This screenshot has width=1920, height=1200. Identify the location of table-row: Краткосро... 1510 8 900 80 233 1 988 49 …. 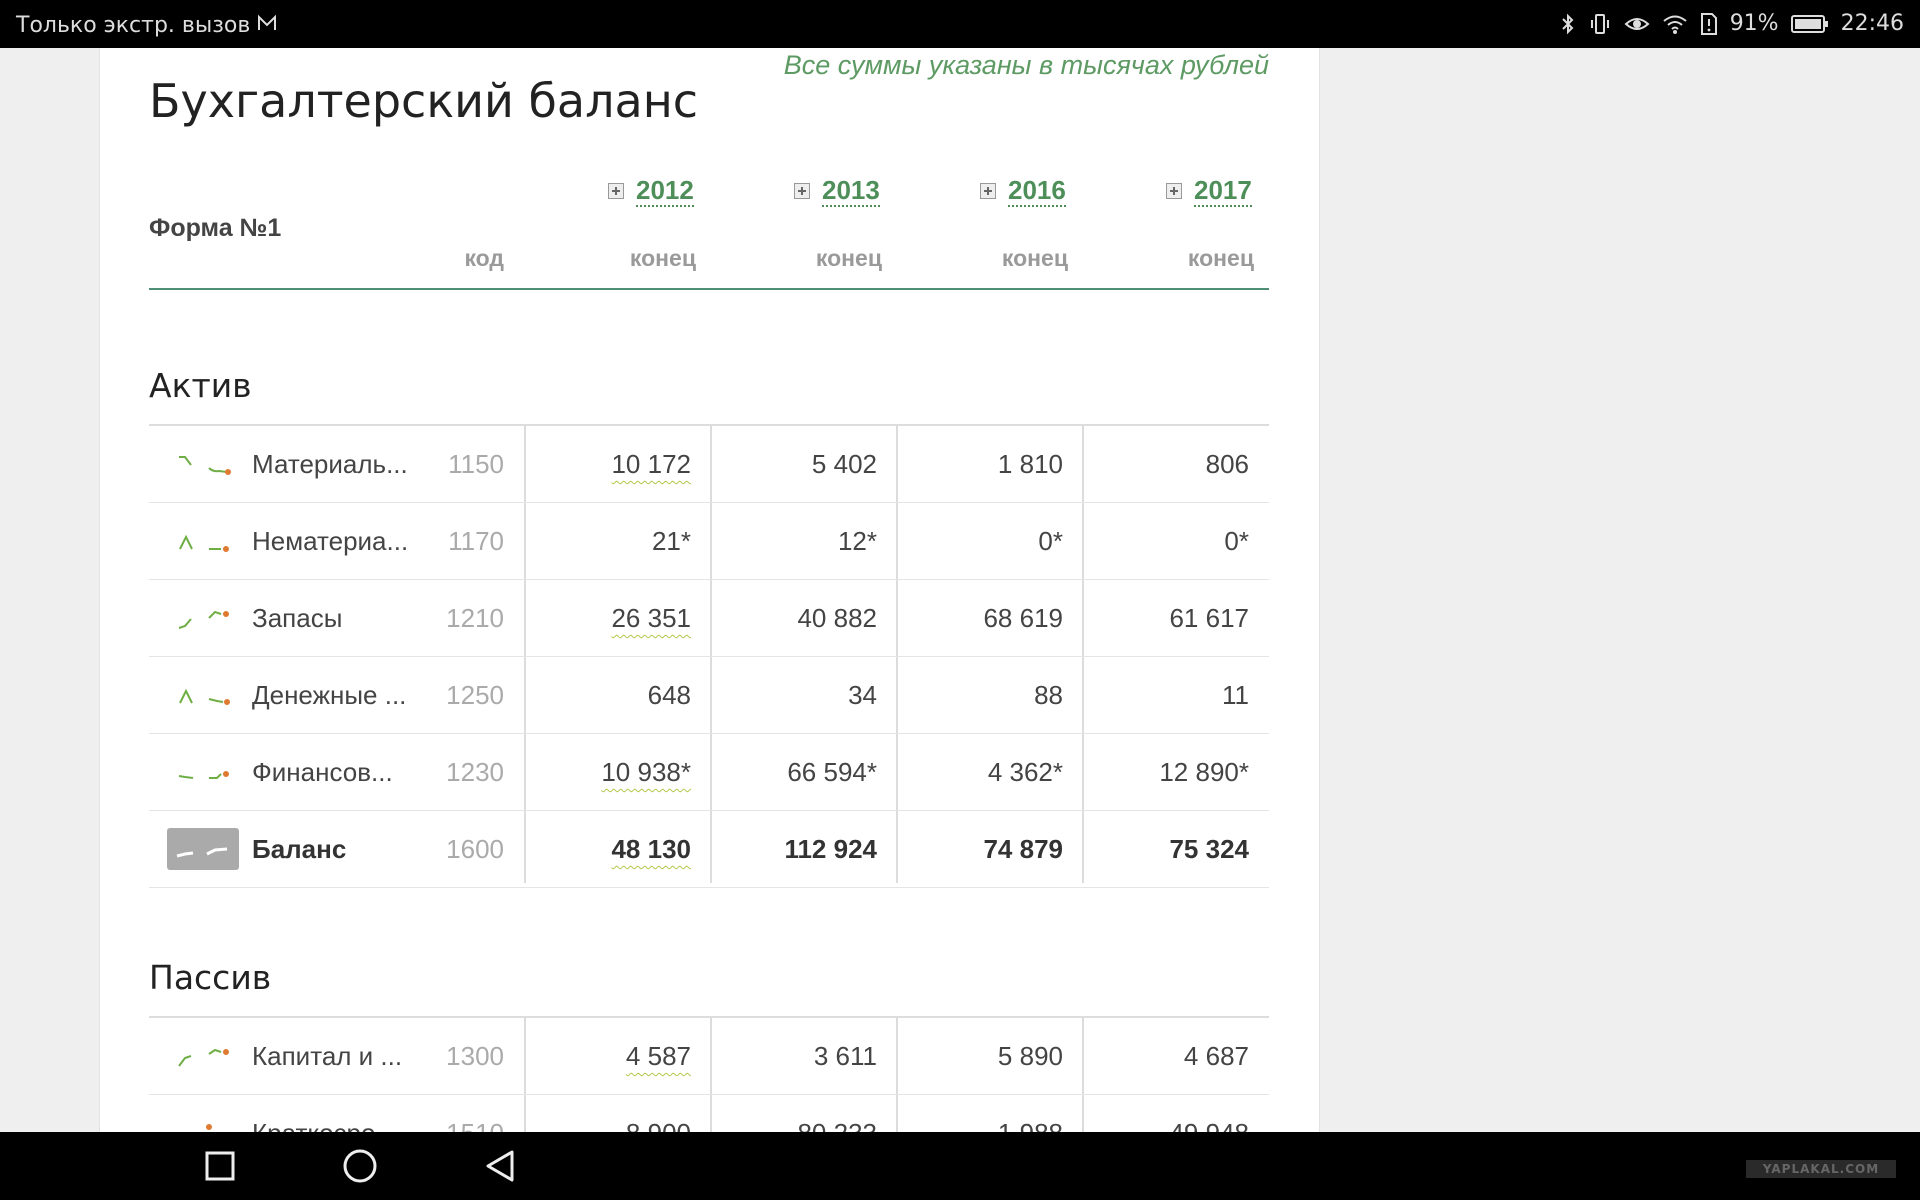
(709, 1113).